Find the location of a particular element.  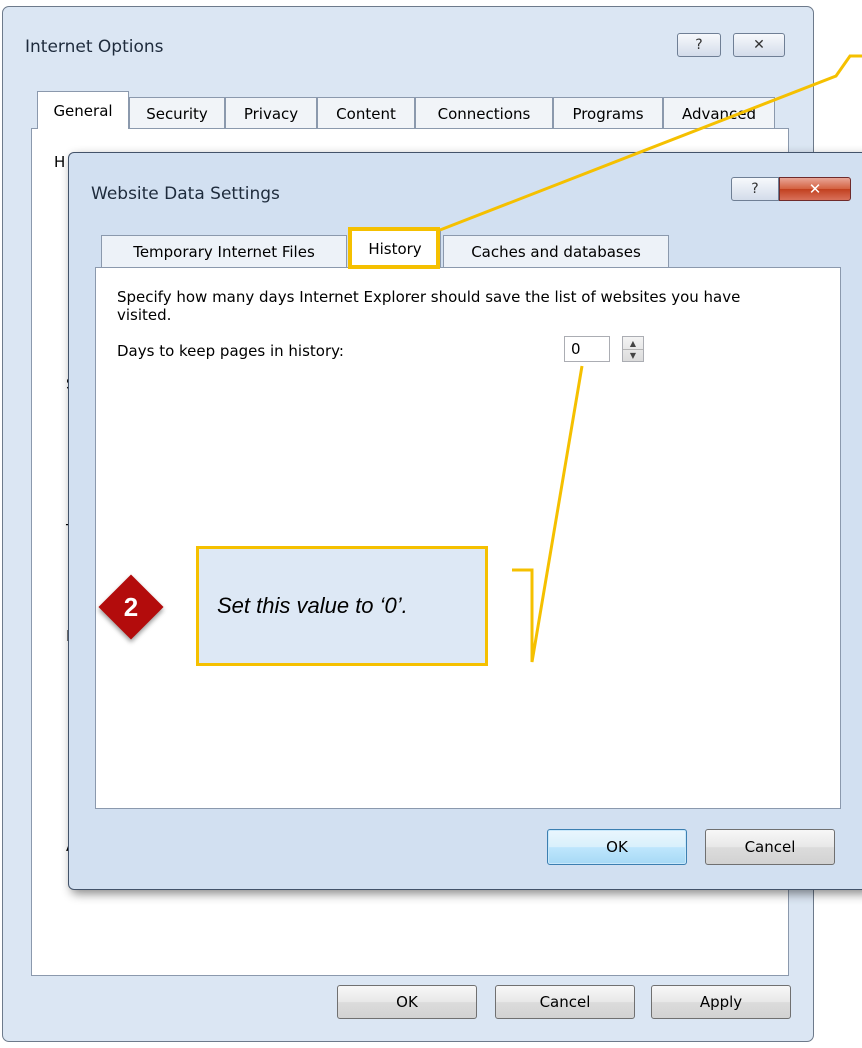

days-spinner: ▲ ▼ is located at coordinates (633, 349).